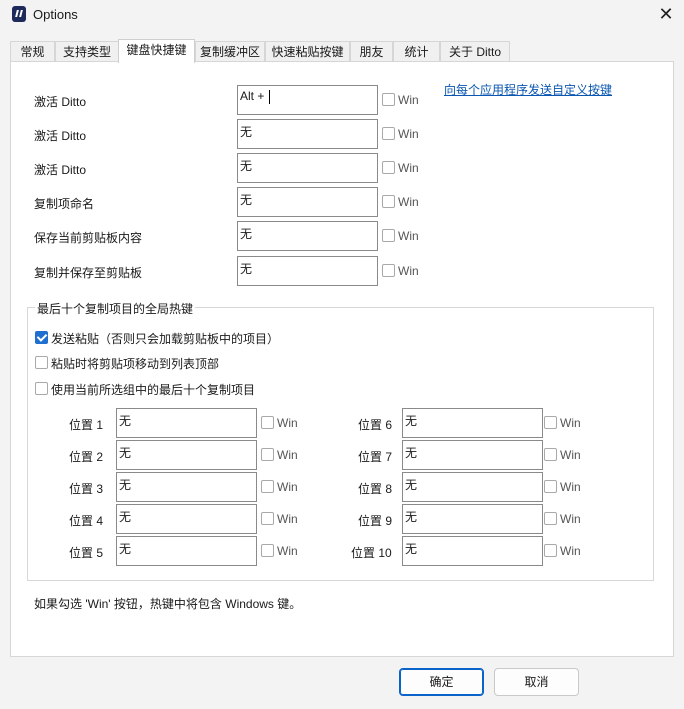 Image resolution: width=684 pixels, height=709 pixels. Describe the element at coordinates (64, 204) in the screenshot. I see `hotkey-label: 复制项命名` at that location.